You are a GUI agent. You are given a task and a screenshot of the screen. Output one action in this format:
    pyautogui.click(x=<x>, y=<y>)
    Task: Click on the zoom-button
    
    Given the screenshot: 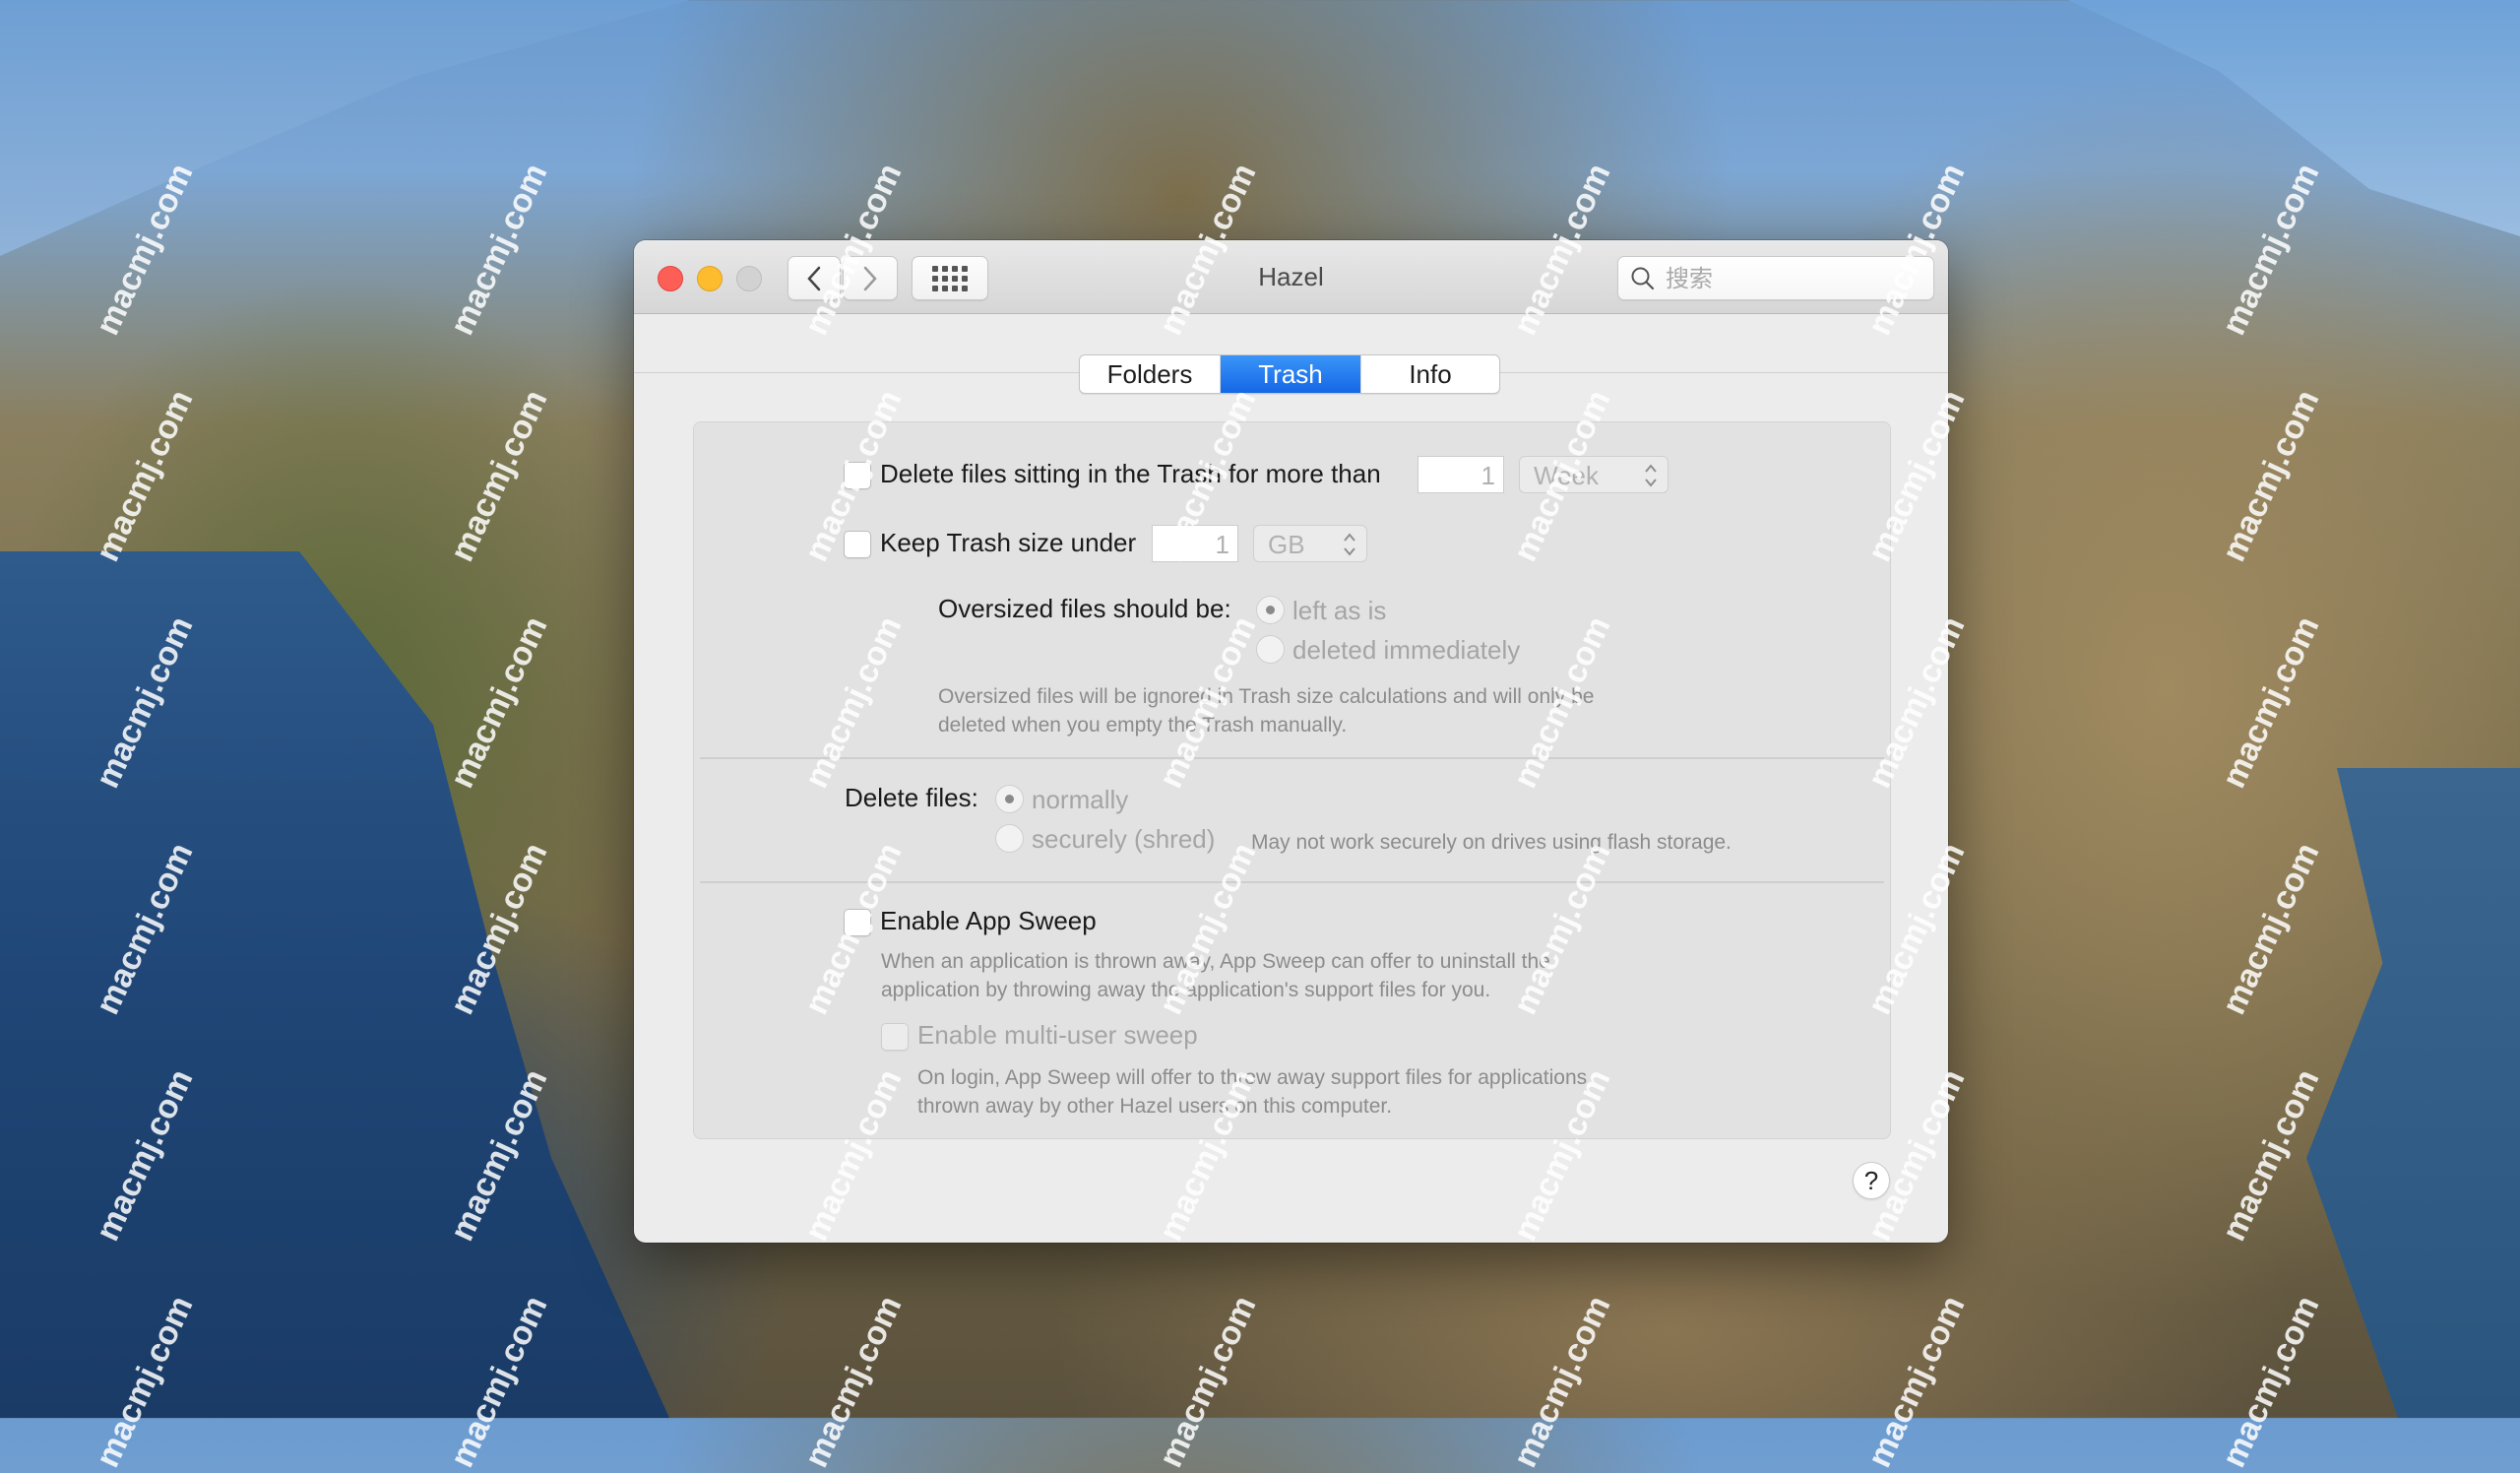 What is the action you would take?
    pyautogui.click(x=749, y=278)
    